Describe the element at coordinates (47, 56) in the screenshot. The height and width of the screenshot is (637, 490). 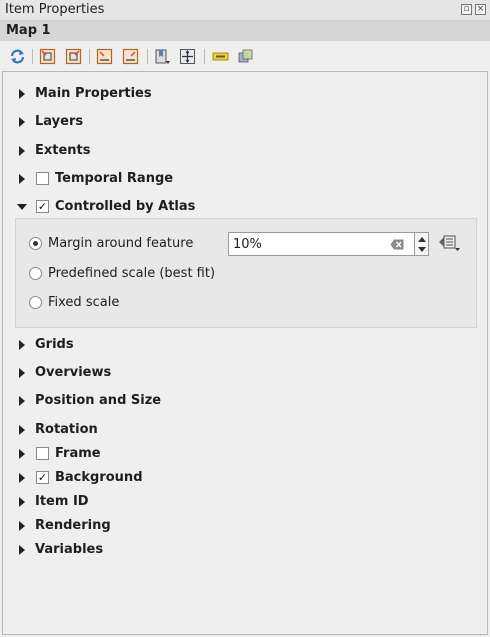
I see `set-extent-to-canvas-icon` at that location.